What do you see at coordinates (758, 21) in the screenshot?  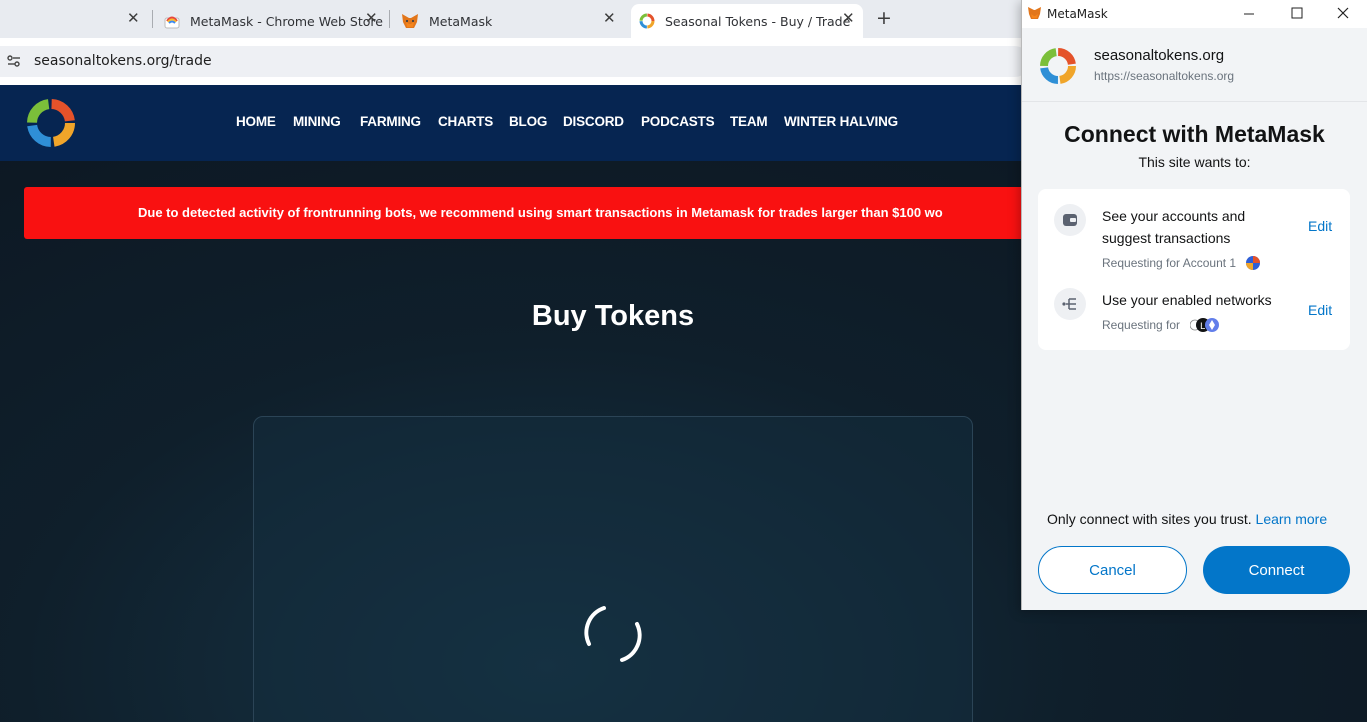 I see `tab-label: Seasonal Tokens - Buy / Trade` at bounding box center [758, 21].